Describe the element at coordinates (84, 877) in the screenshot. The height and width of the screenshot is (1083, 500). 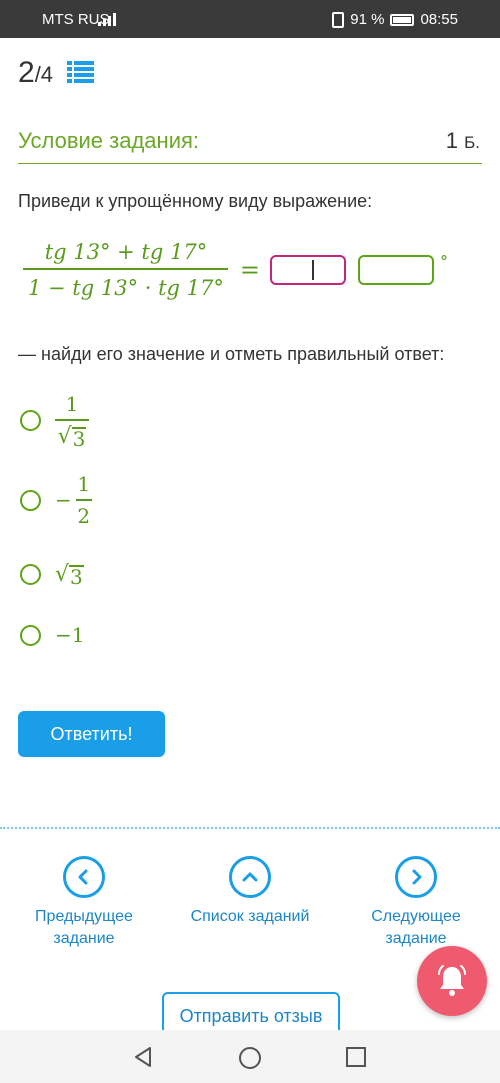
I see `chevron-left-icon` at that location.